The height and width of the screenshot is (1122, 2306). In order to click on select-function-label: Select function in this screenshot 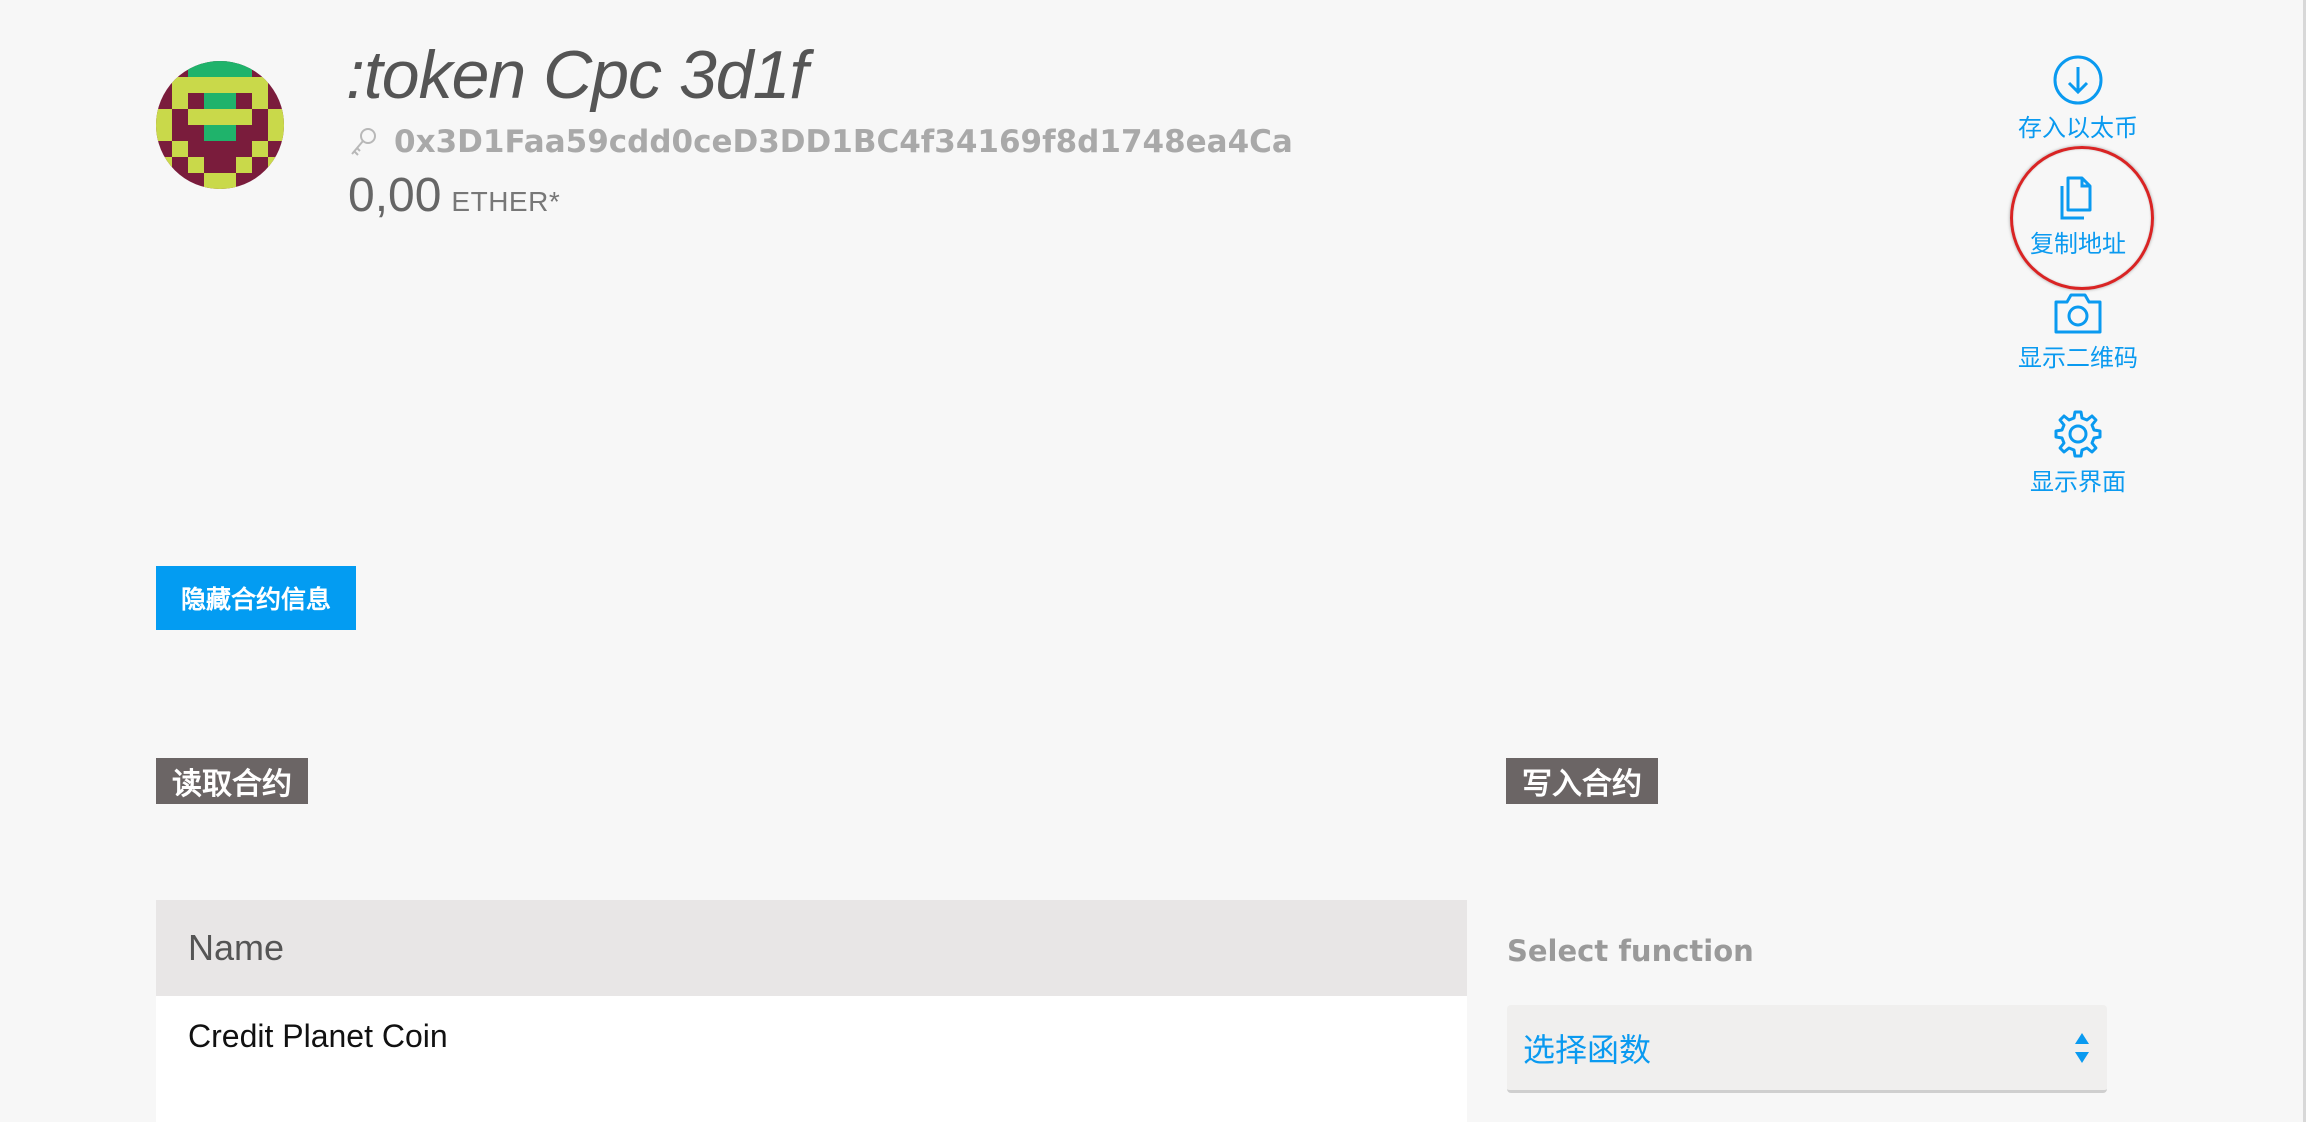, I will do `click(1630, 951)`.